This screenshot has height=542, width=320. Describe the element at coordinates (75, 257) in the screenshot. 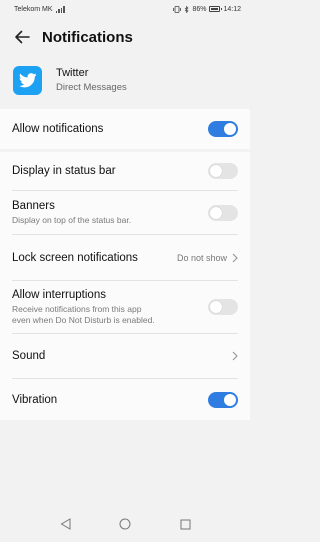

I see `lock-screen-label: Lock screen notifications` at that location.